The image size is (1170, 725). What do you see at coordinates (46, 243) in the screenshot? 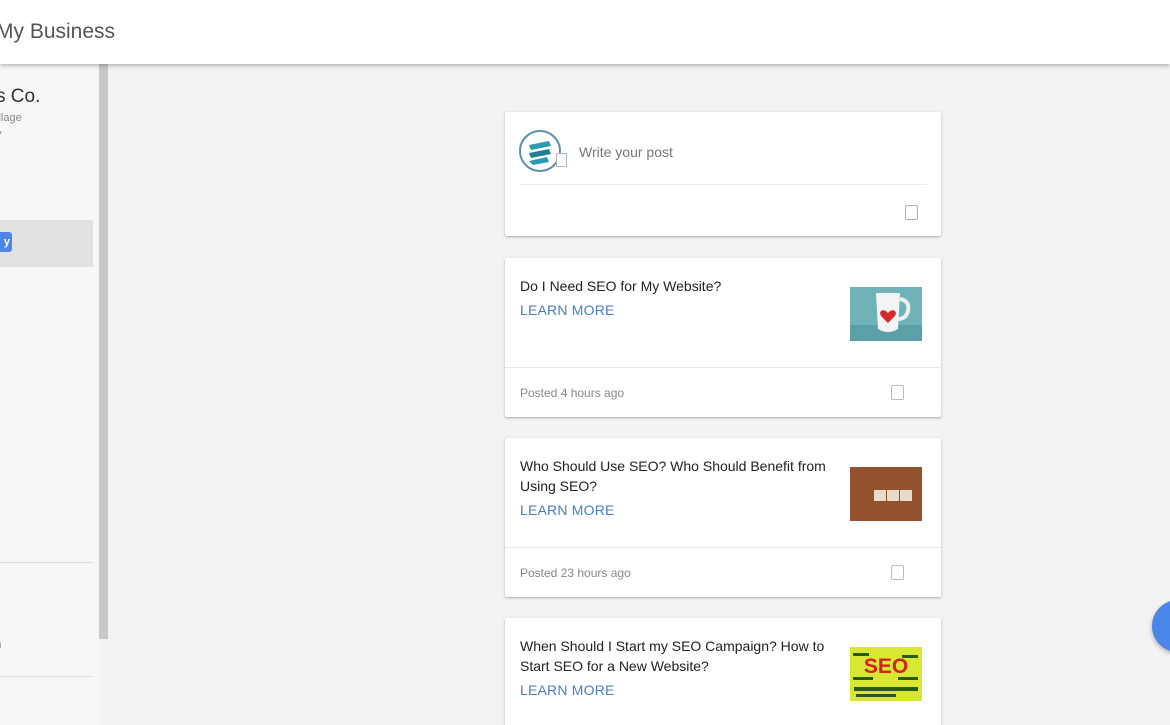
I see `sidebar-item-selected: y` at bounding box center [46, 243].